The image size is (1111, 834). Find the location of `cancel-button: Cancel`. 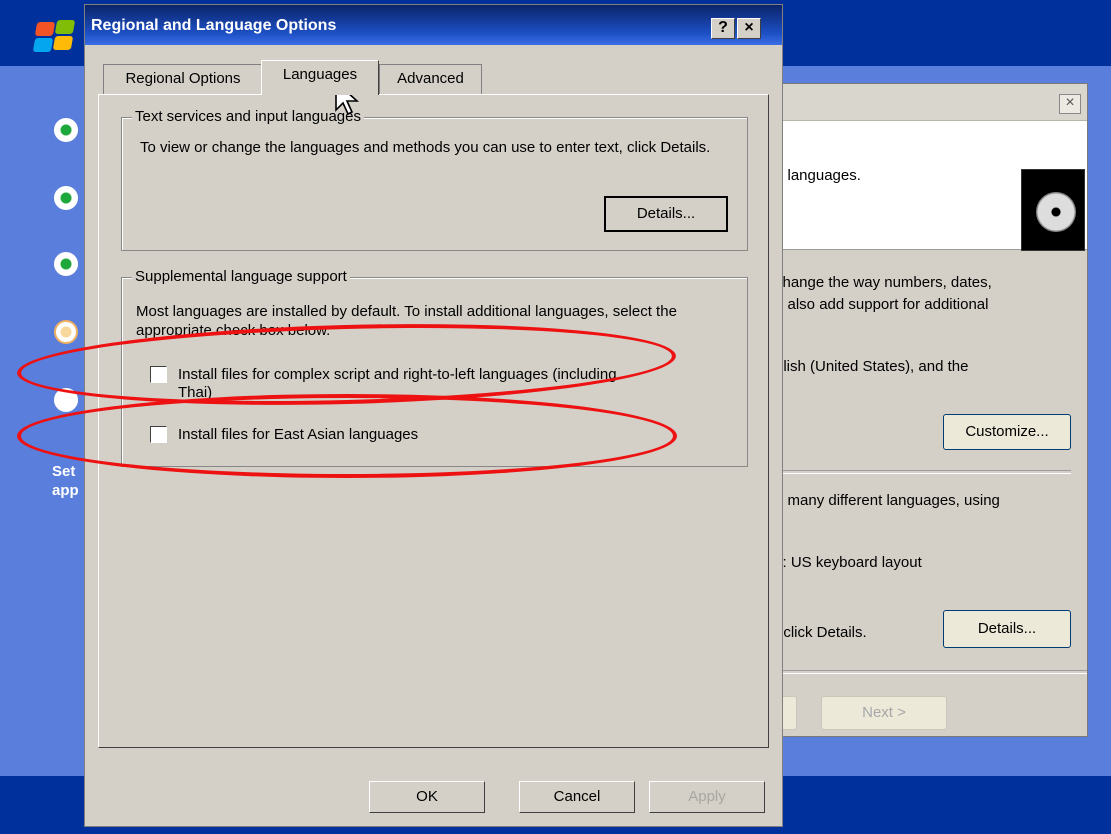

cancel-button: Cancel is located at coordinates (577, 797).